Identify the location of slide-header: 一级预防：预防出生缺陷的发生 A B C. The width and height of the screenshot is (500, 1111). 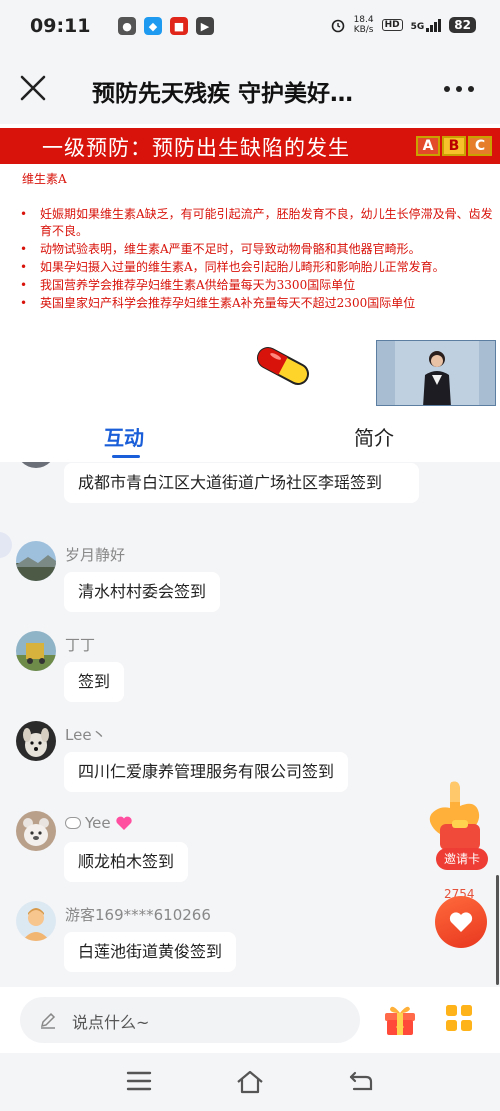
(250, 146).